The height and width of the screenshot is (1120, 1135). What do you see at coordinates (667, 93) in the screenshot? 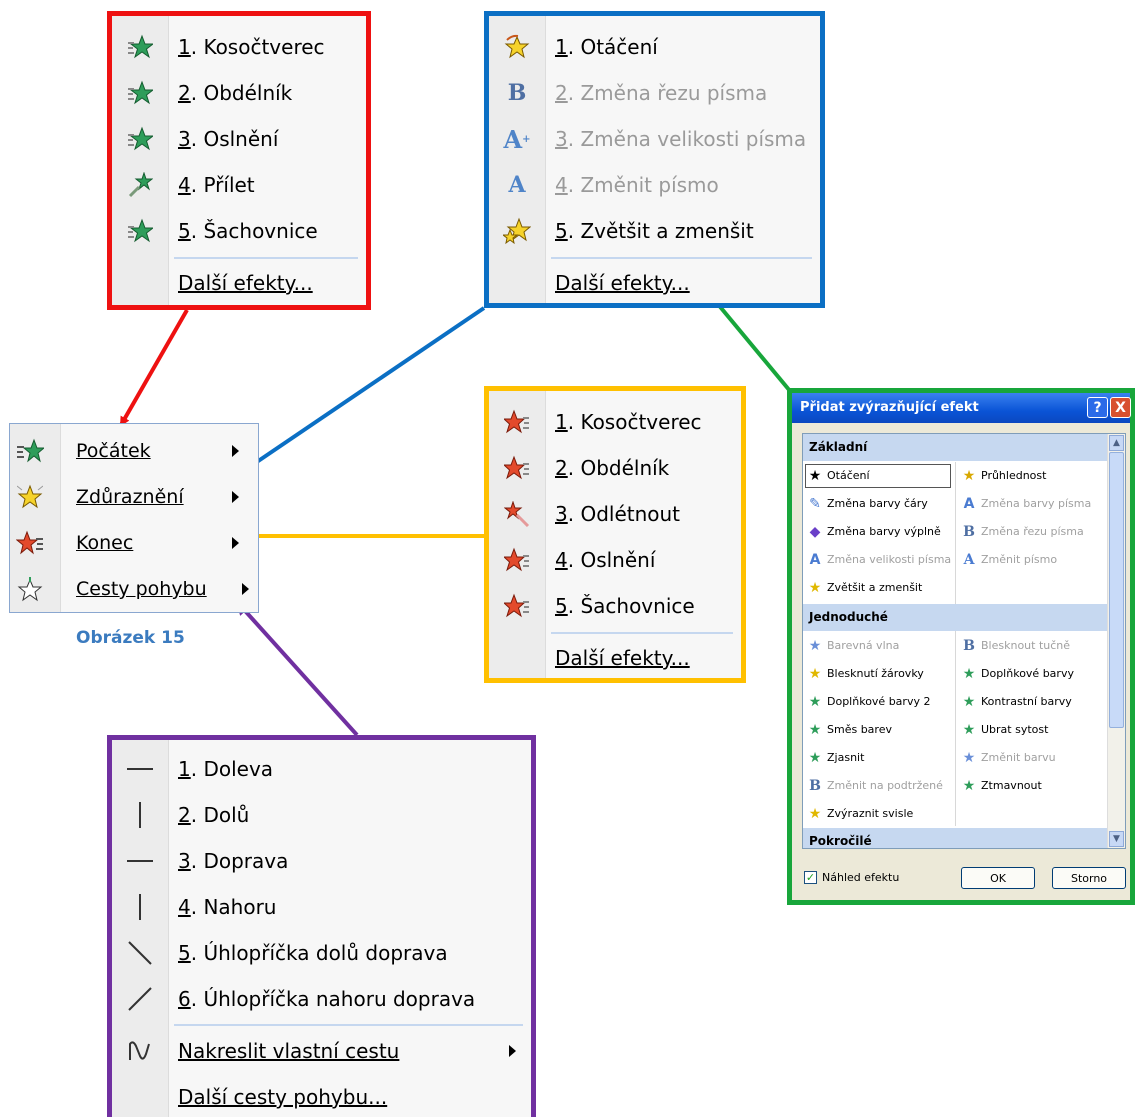
I see `item-label: . Změna řezu písma` at bounding box center [667, 93].